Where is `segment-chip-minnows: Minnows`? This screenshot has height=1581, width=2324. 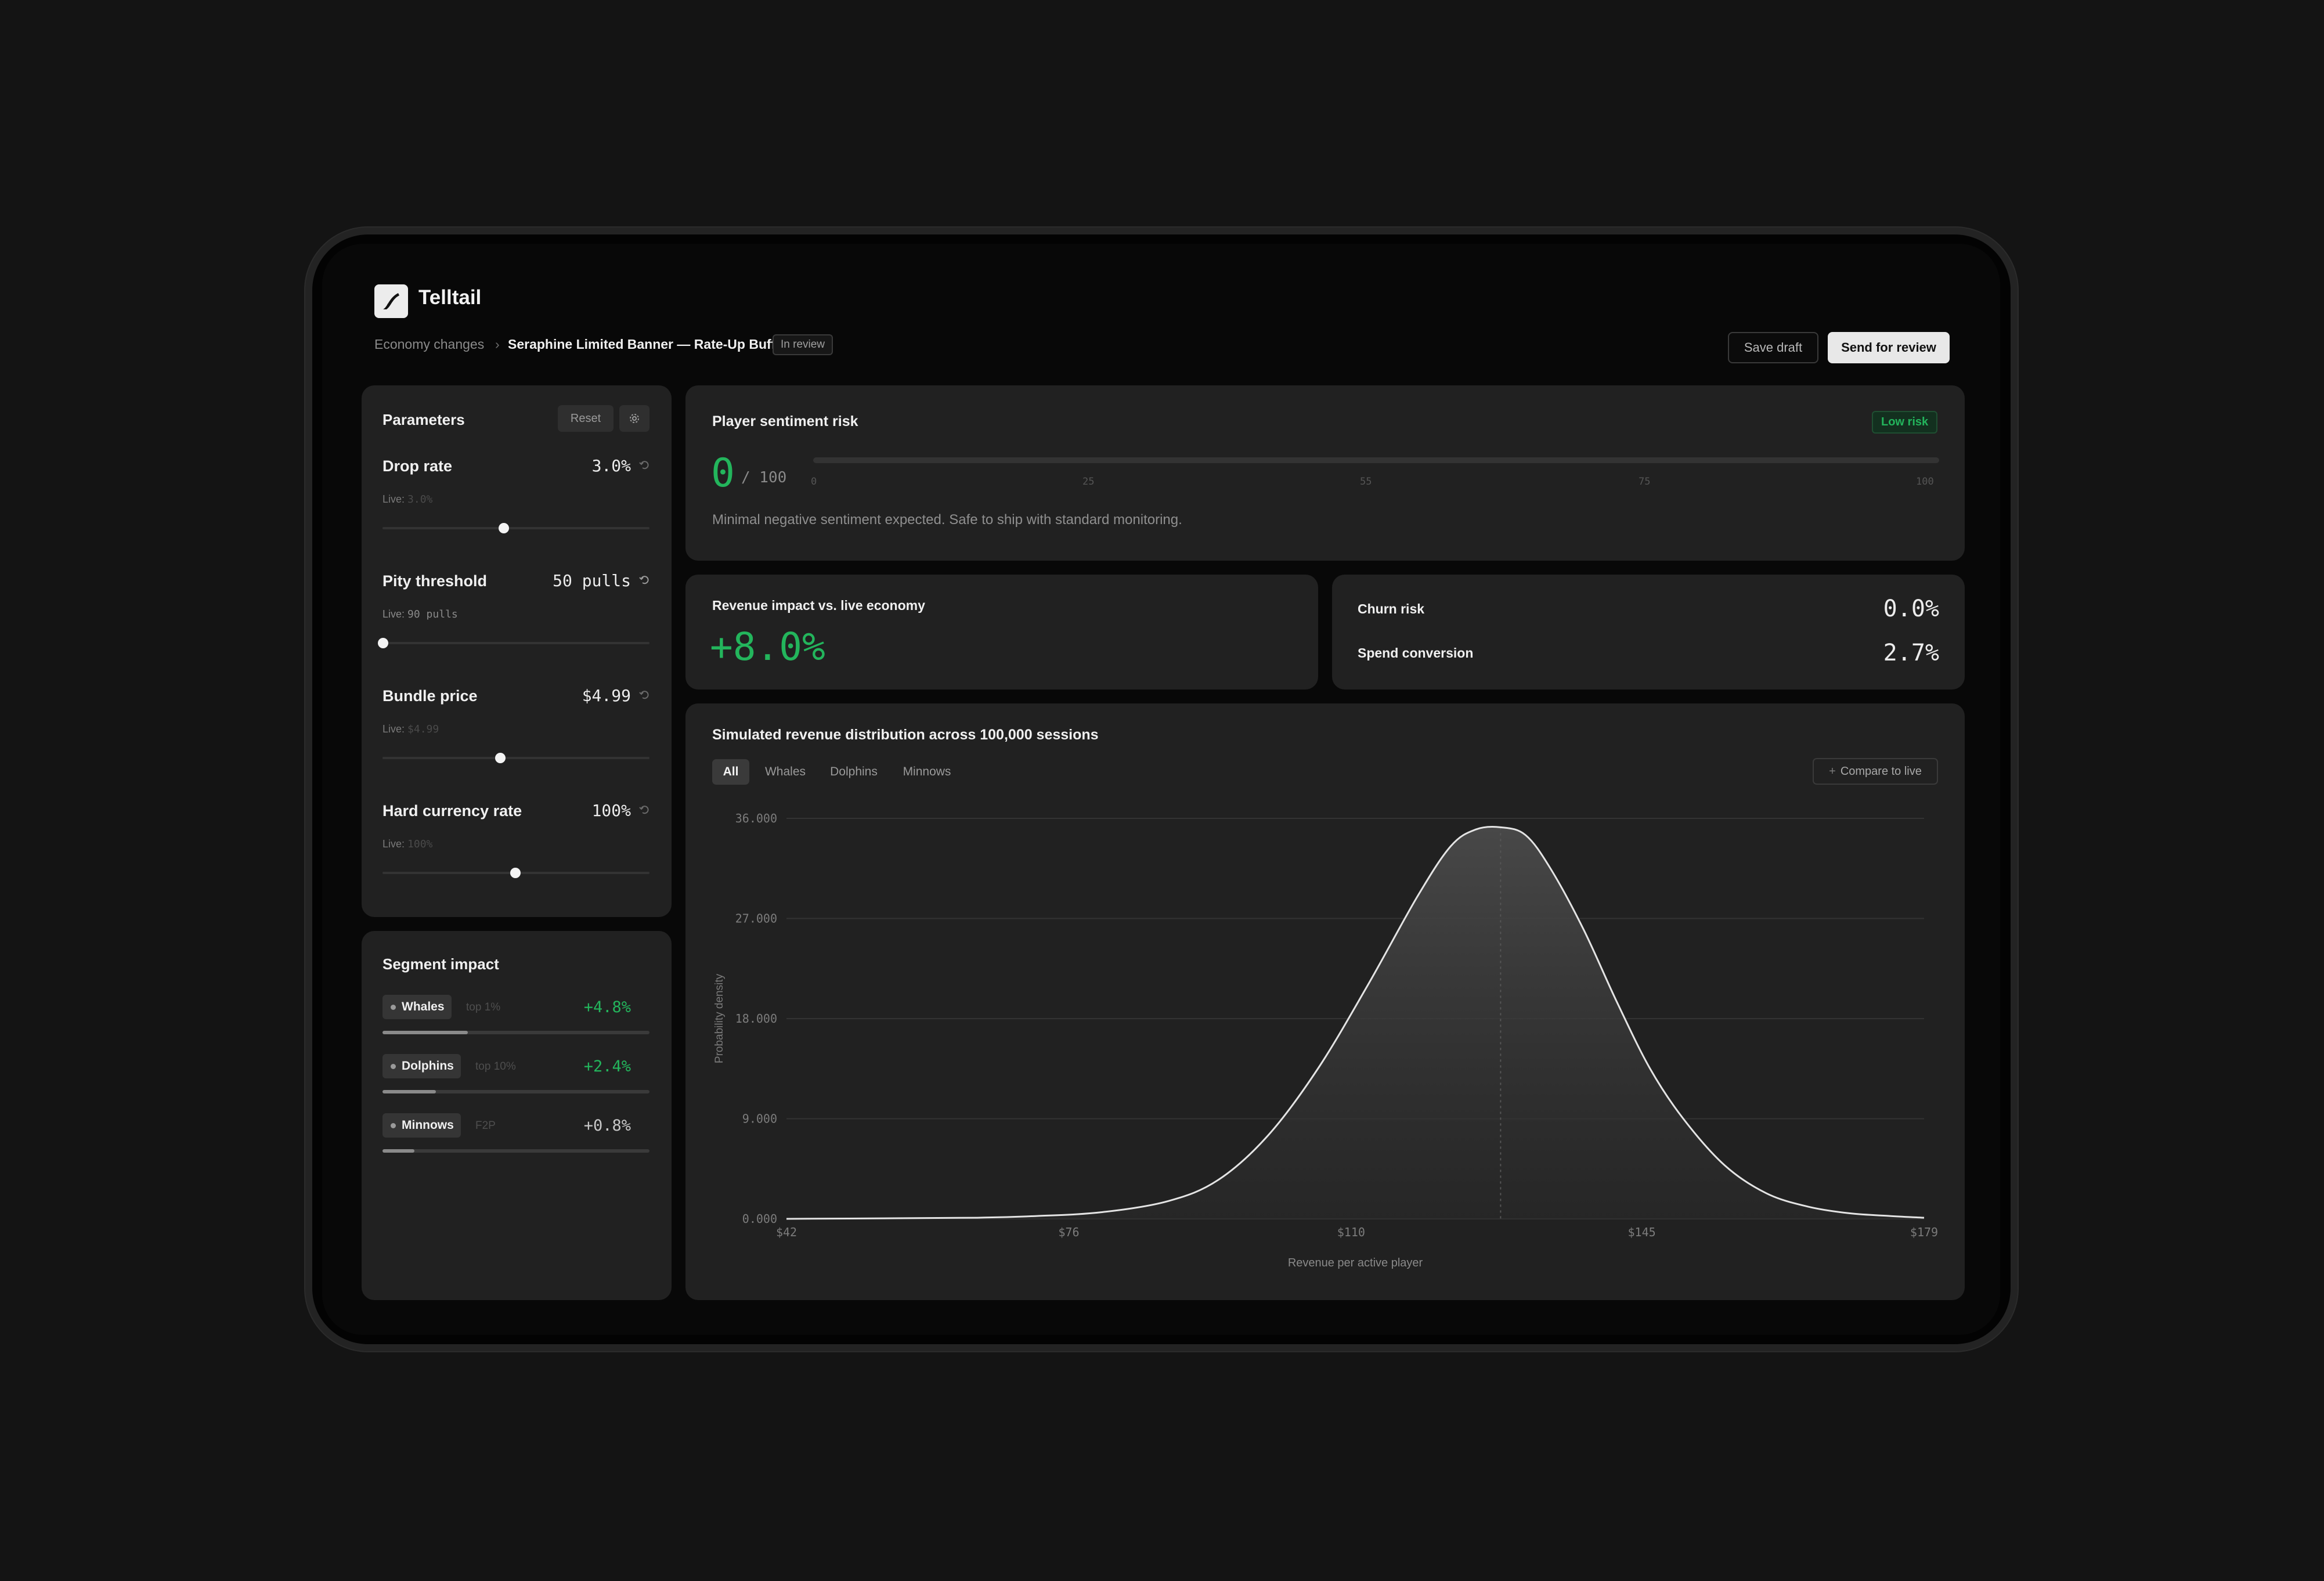
segment-chip-minnows: Minnows is located at coordinates (422, 1125).